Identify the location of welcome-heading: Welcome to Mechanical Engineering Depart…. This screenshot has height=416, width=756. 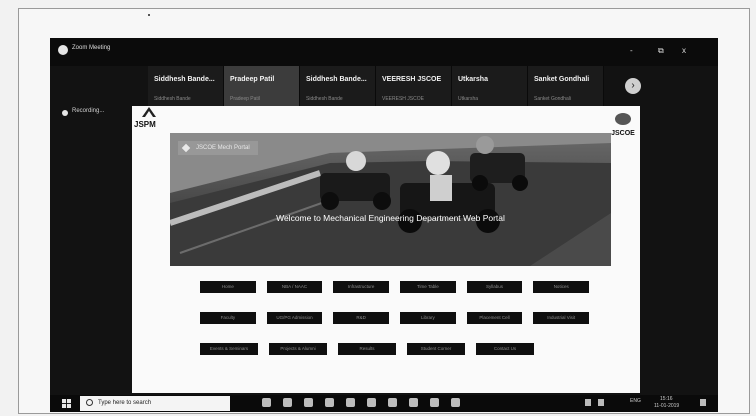
(390, 218).